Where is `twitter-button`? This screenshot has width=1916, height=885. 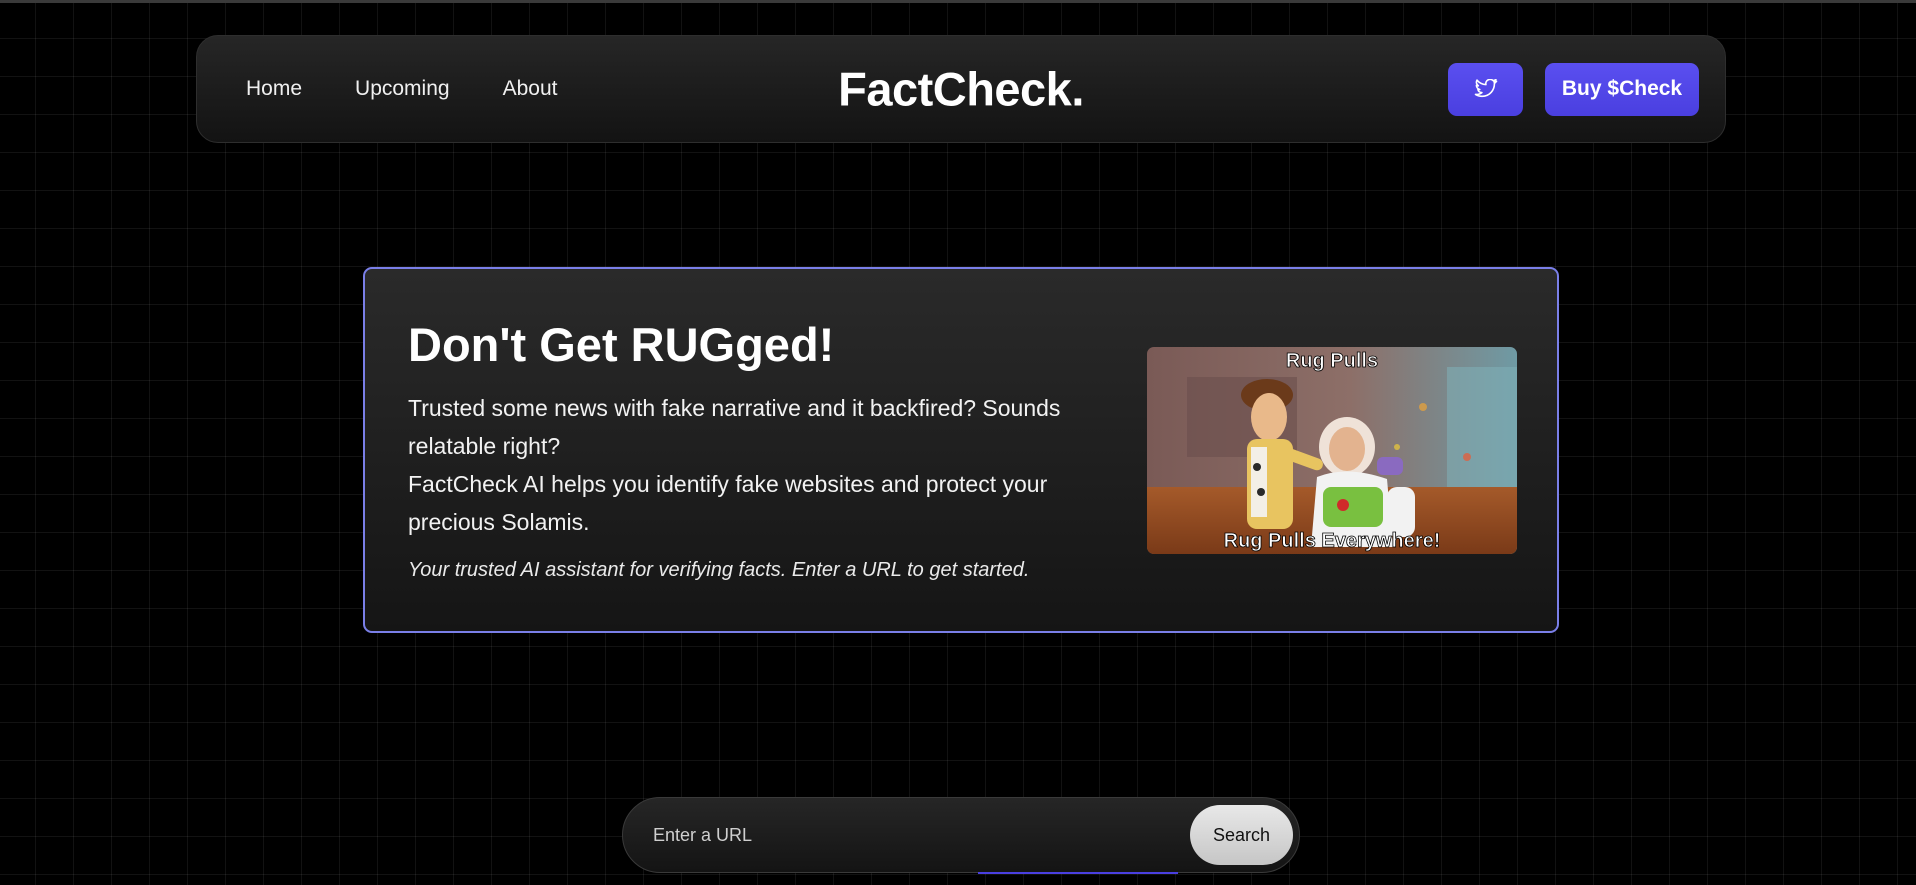 twitter-button is located at coordinates (1485, 89).